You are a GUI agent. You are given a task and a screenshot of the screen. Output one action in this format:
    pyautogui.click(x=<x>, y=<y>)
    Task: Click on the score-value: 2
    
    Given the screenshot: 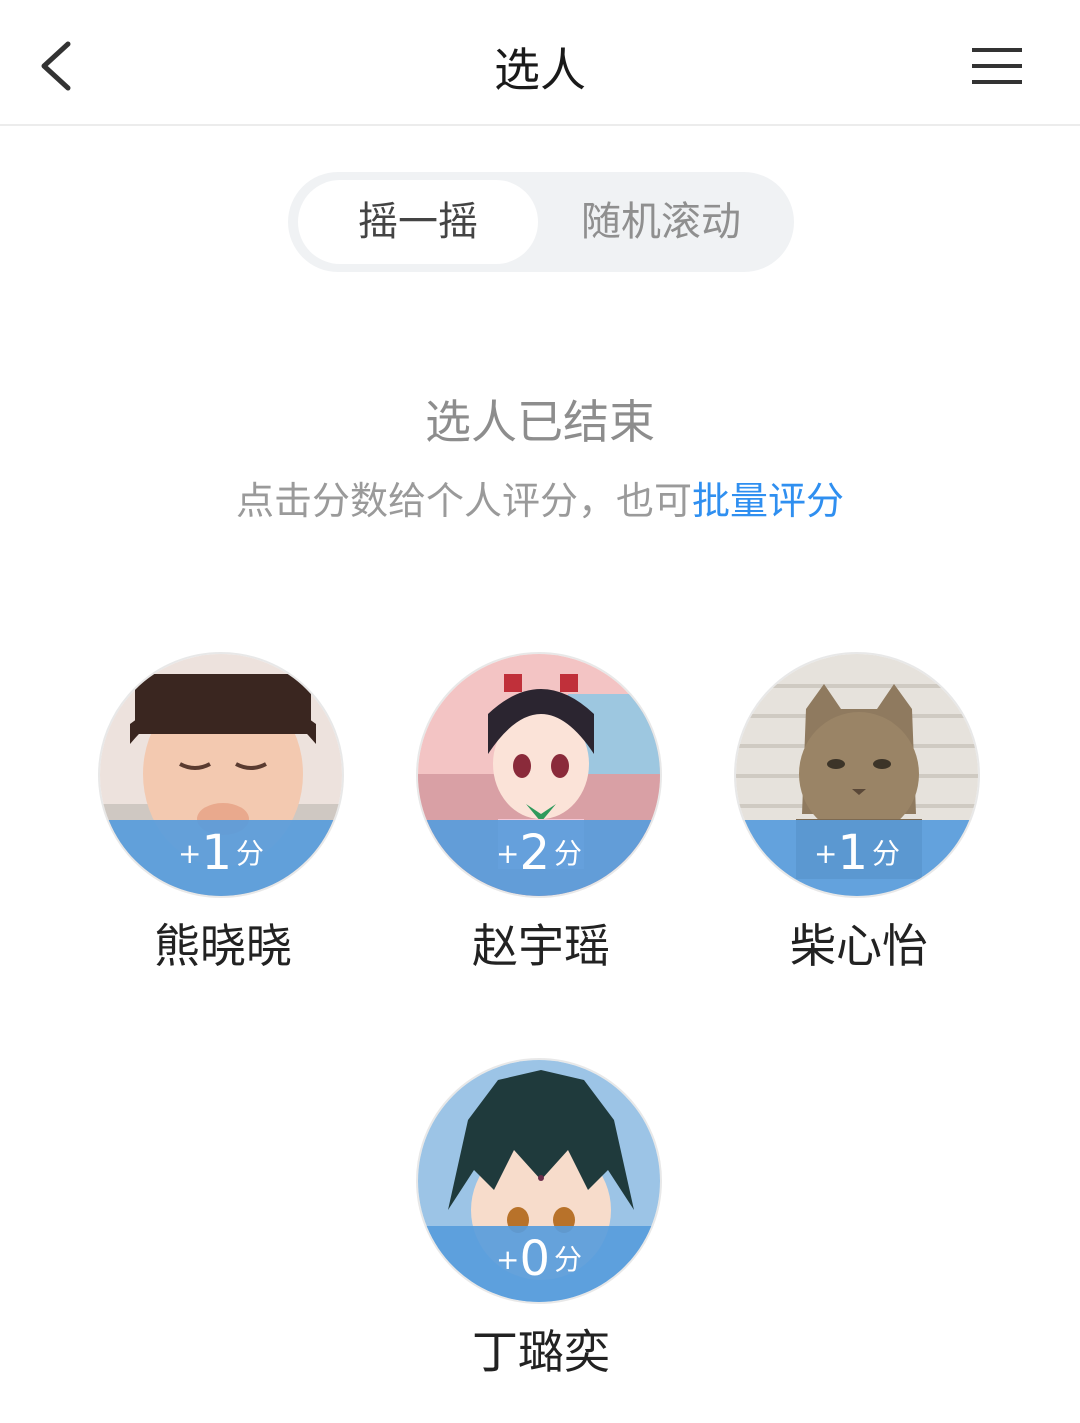 What is the action you would take?
    pyautogui.click(x=534, y=853)
    